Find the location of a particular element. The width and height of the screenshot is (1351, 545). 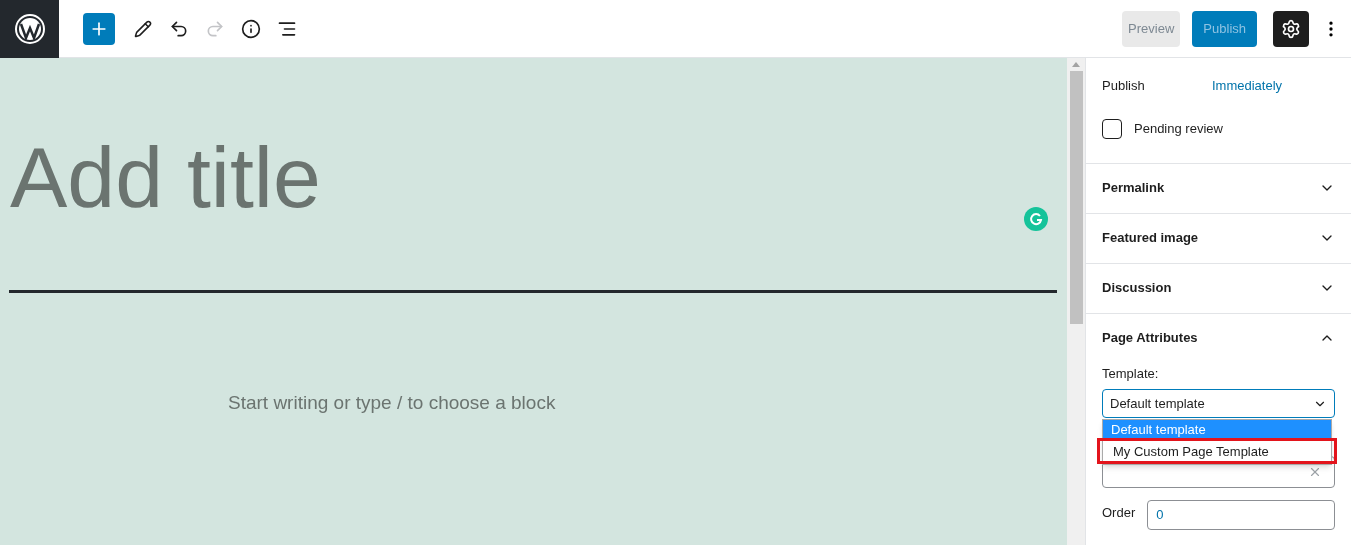

settings-icon is located at coordinates (1291, 28).